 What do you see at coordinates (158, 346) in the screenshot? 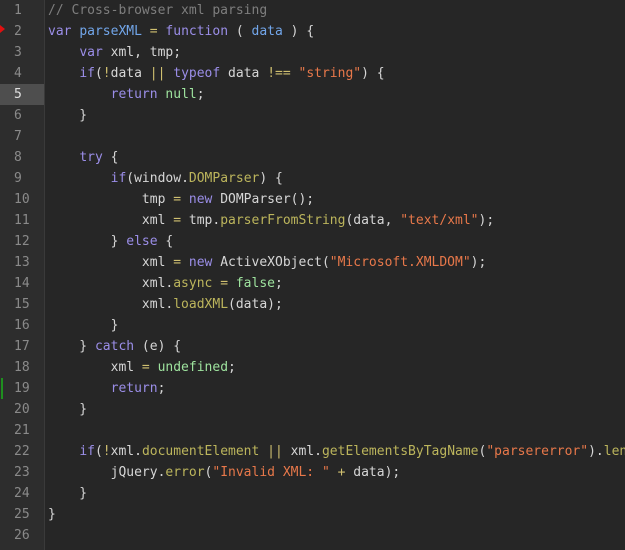
I see `token-text: (e) {` at bounding box center [158, 346].